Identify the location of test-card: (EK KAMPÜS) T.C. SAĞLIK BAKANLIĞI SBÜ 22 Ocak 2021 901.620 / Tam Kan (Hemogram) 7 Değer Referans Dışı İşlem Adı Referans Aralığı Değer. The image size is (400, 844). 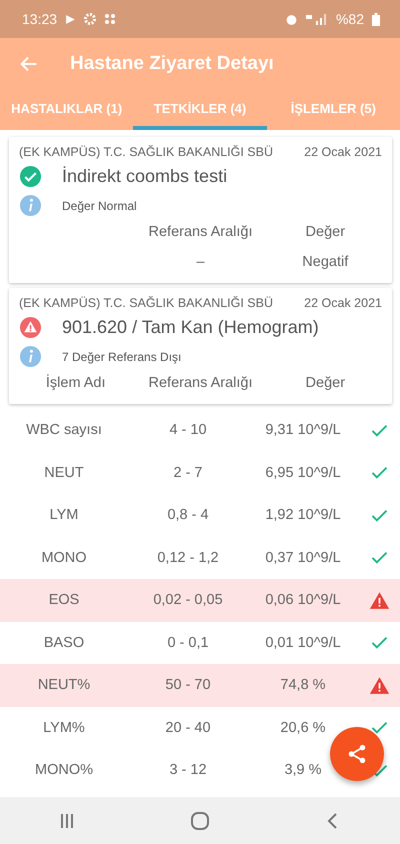
(200, 346).